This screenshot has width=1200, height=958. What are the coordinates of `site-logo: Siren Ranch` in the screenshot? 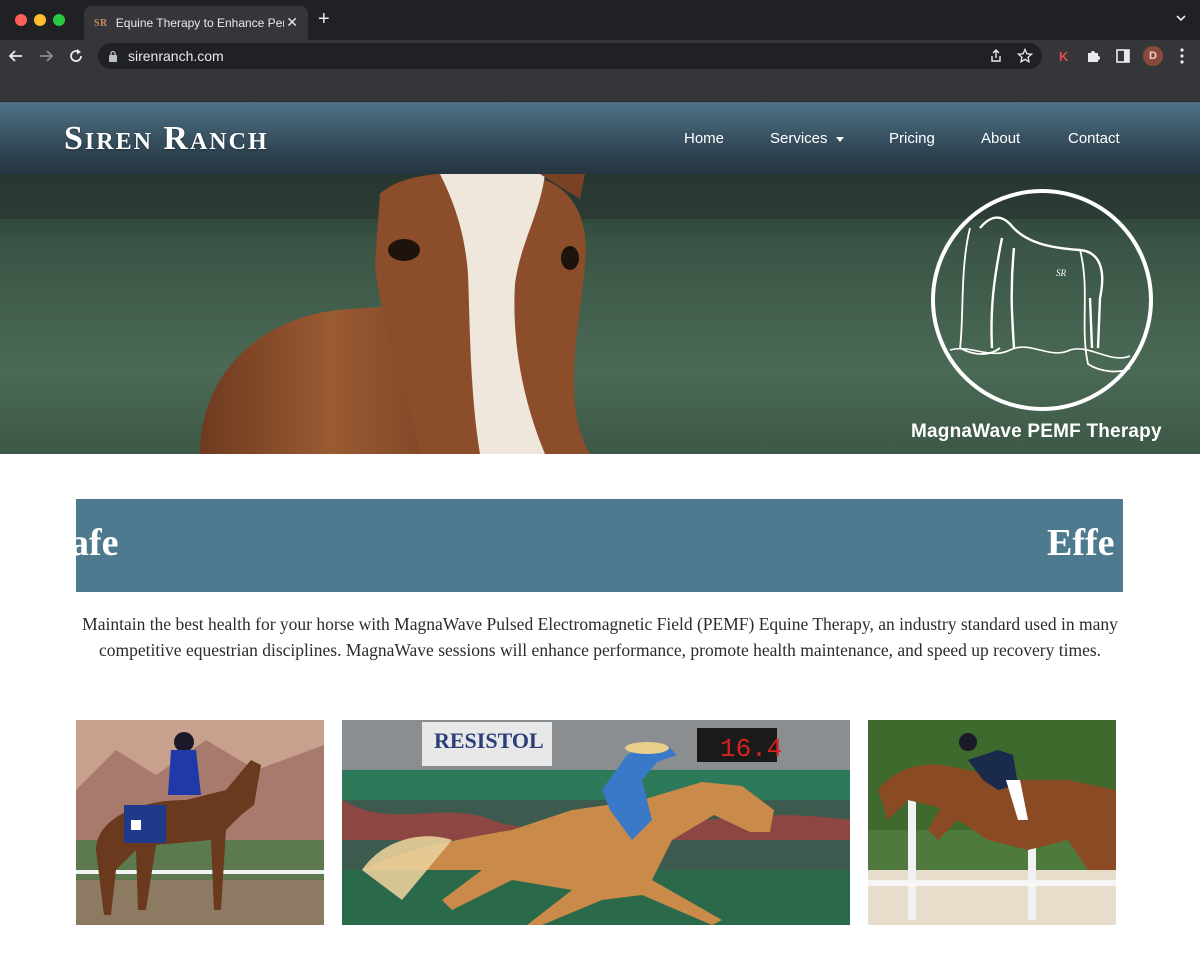 It's located at (166, 139).